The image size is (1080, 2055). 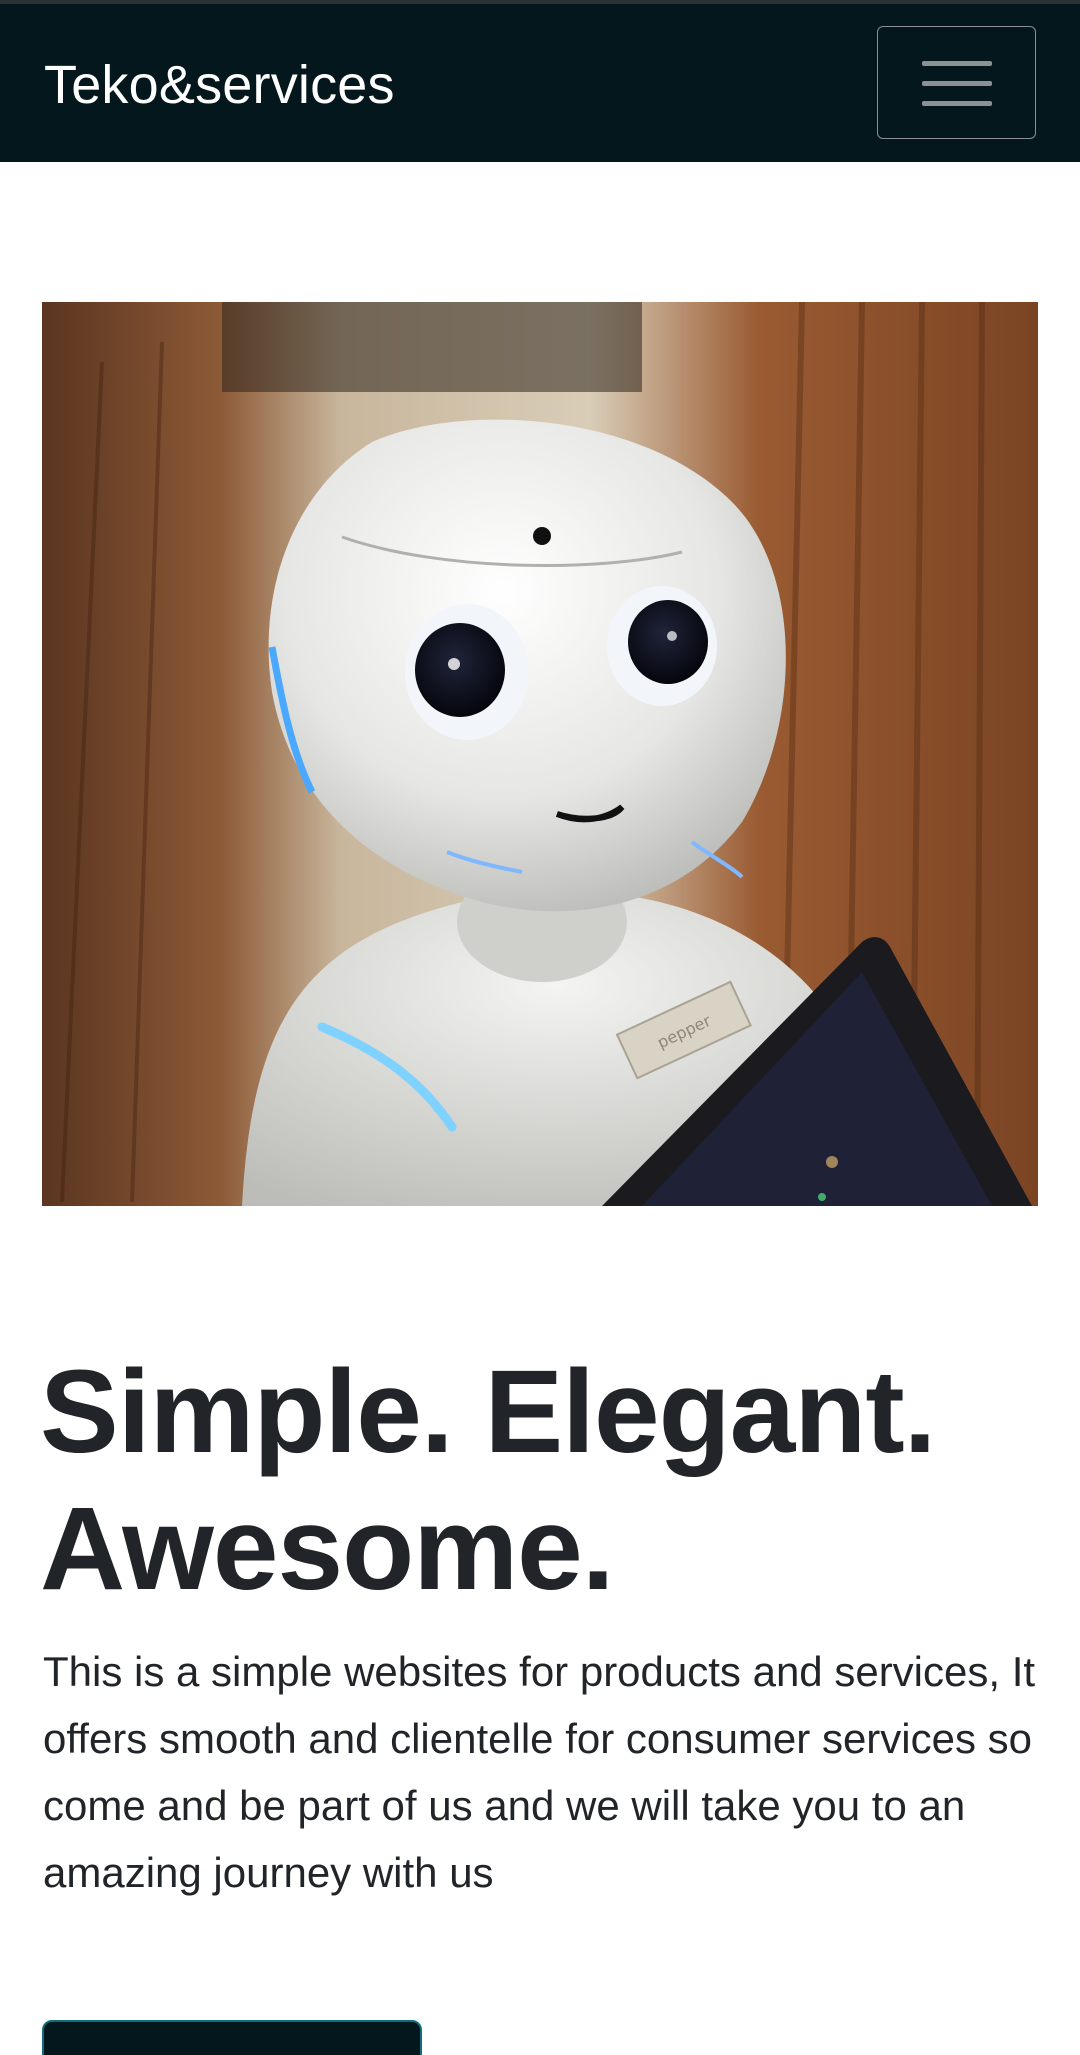 I want to click on navbar: Teko&services, so click(x=540, y=83).